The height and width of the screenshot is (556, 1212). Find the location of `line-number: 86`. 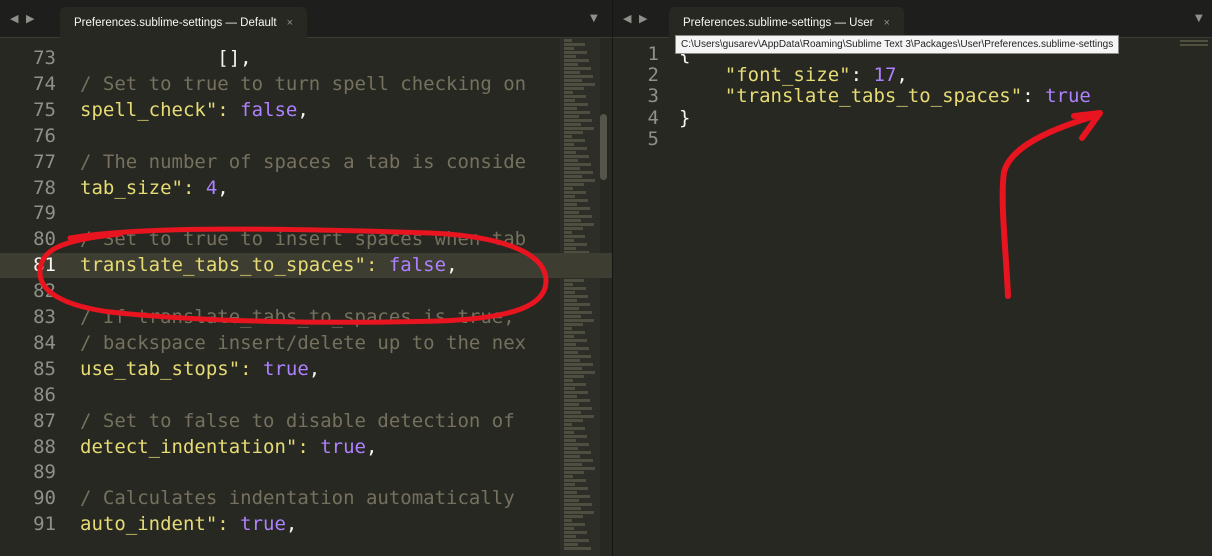

line-number: 86 is located at coordinates (44, 394).